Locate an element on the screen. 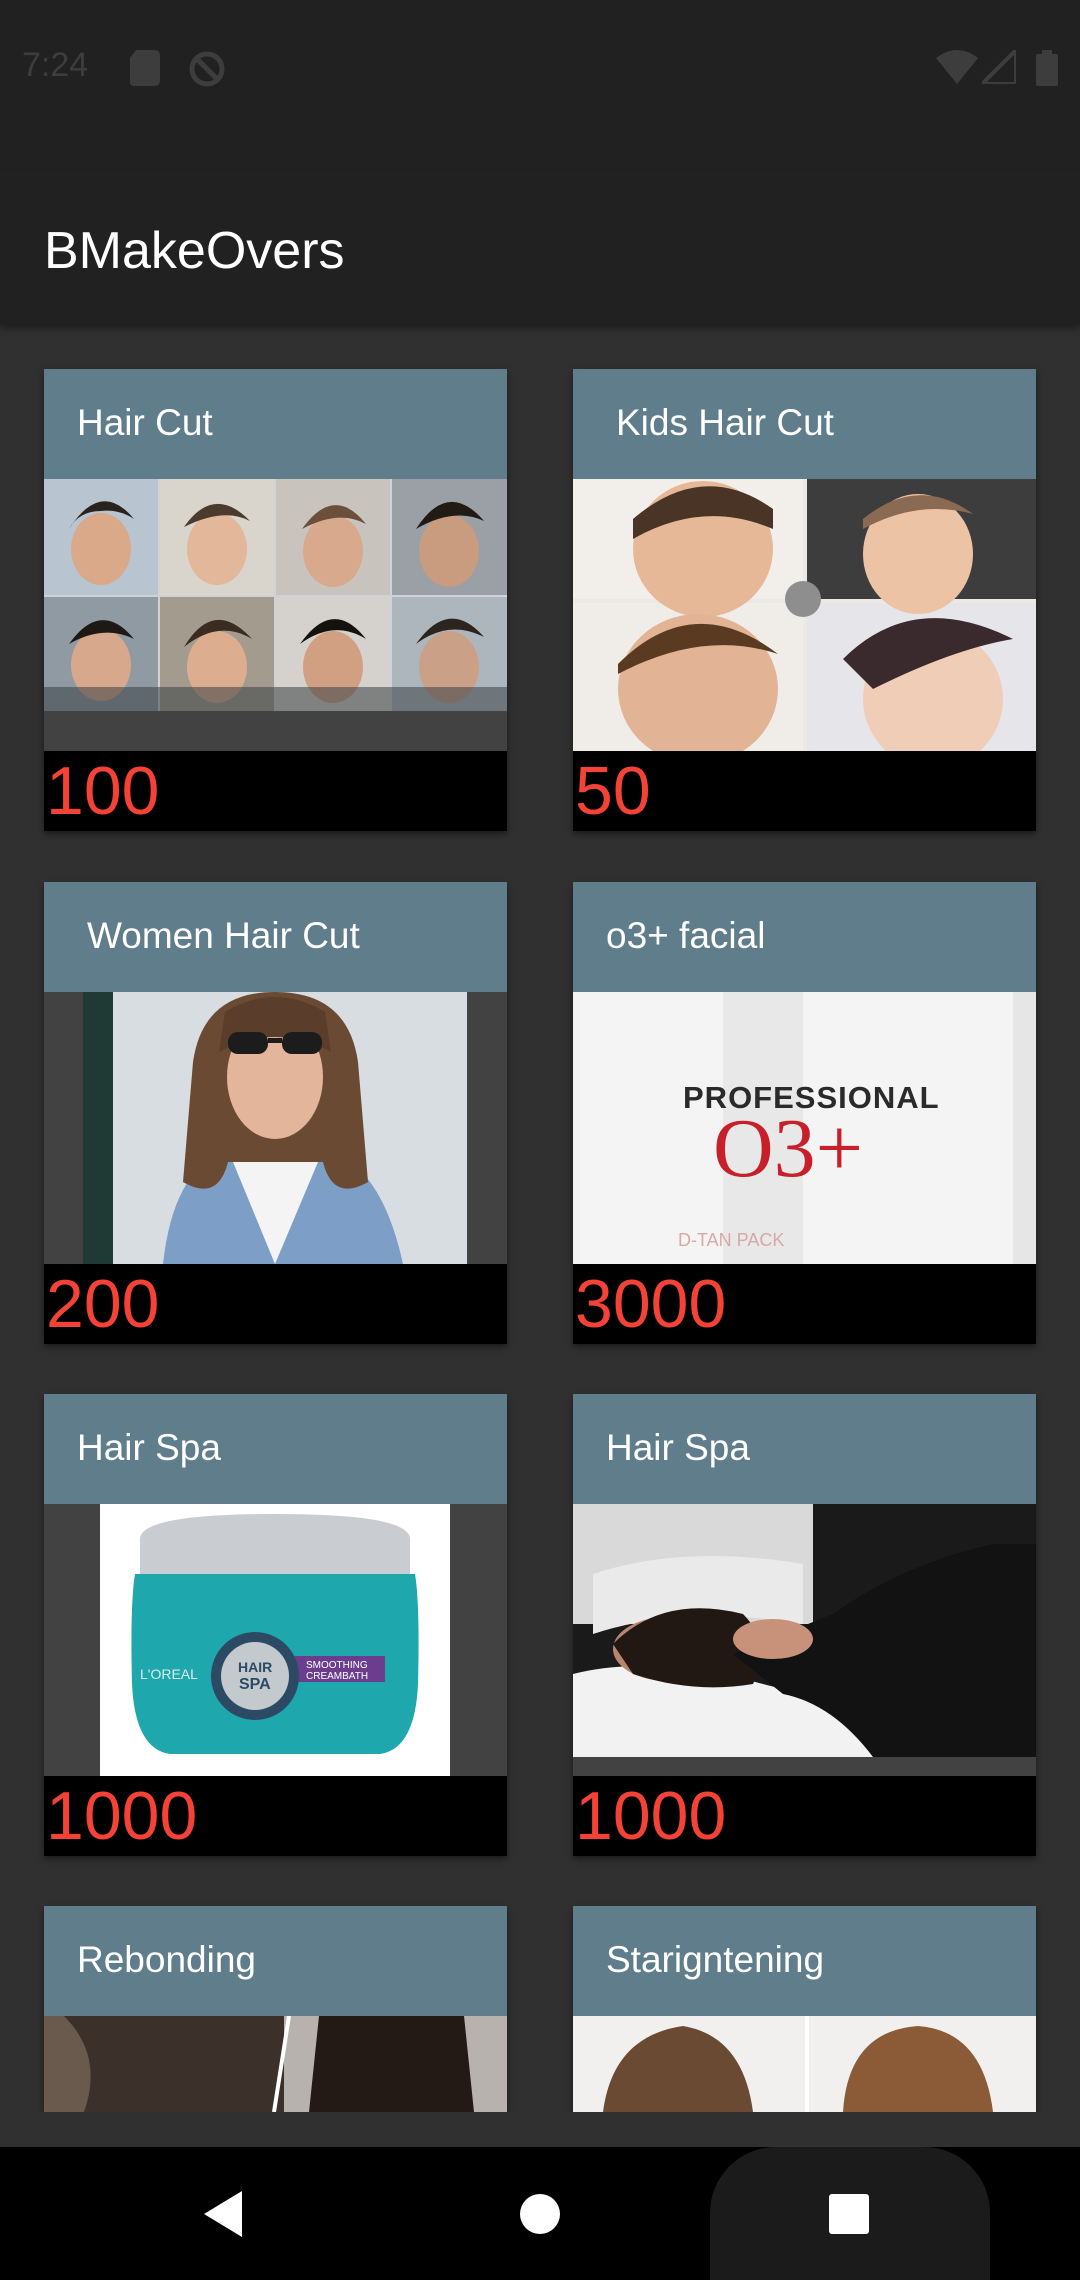 The width and height of the screenshot is (1080, 2280). service-card-women-hair-cut: Women Hair Cut 200 is located at coordinates (275, 1113).